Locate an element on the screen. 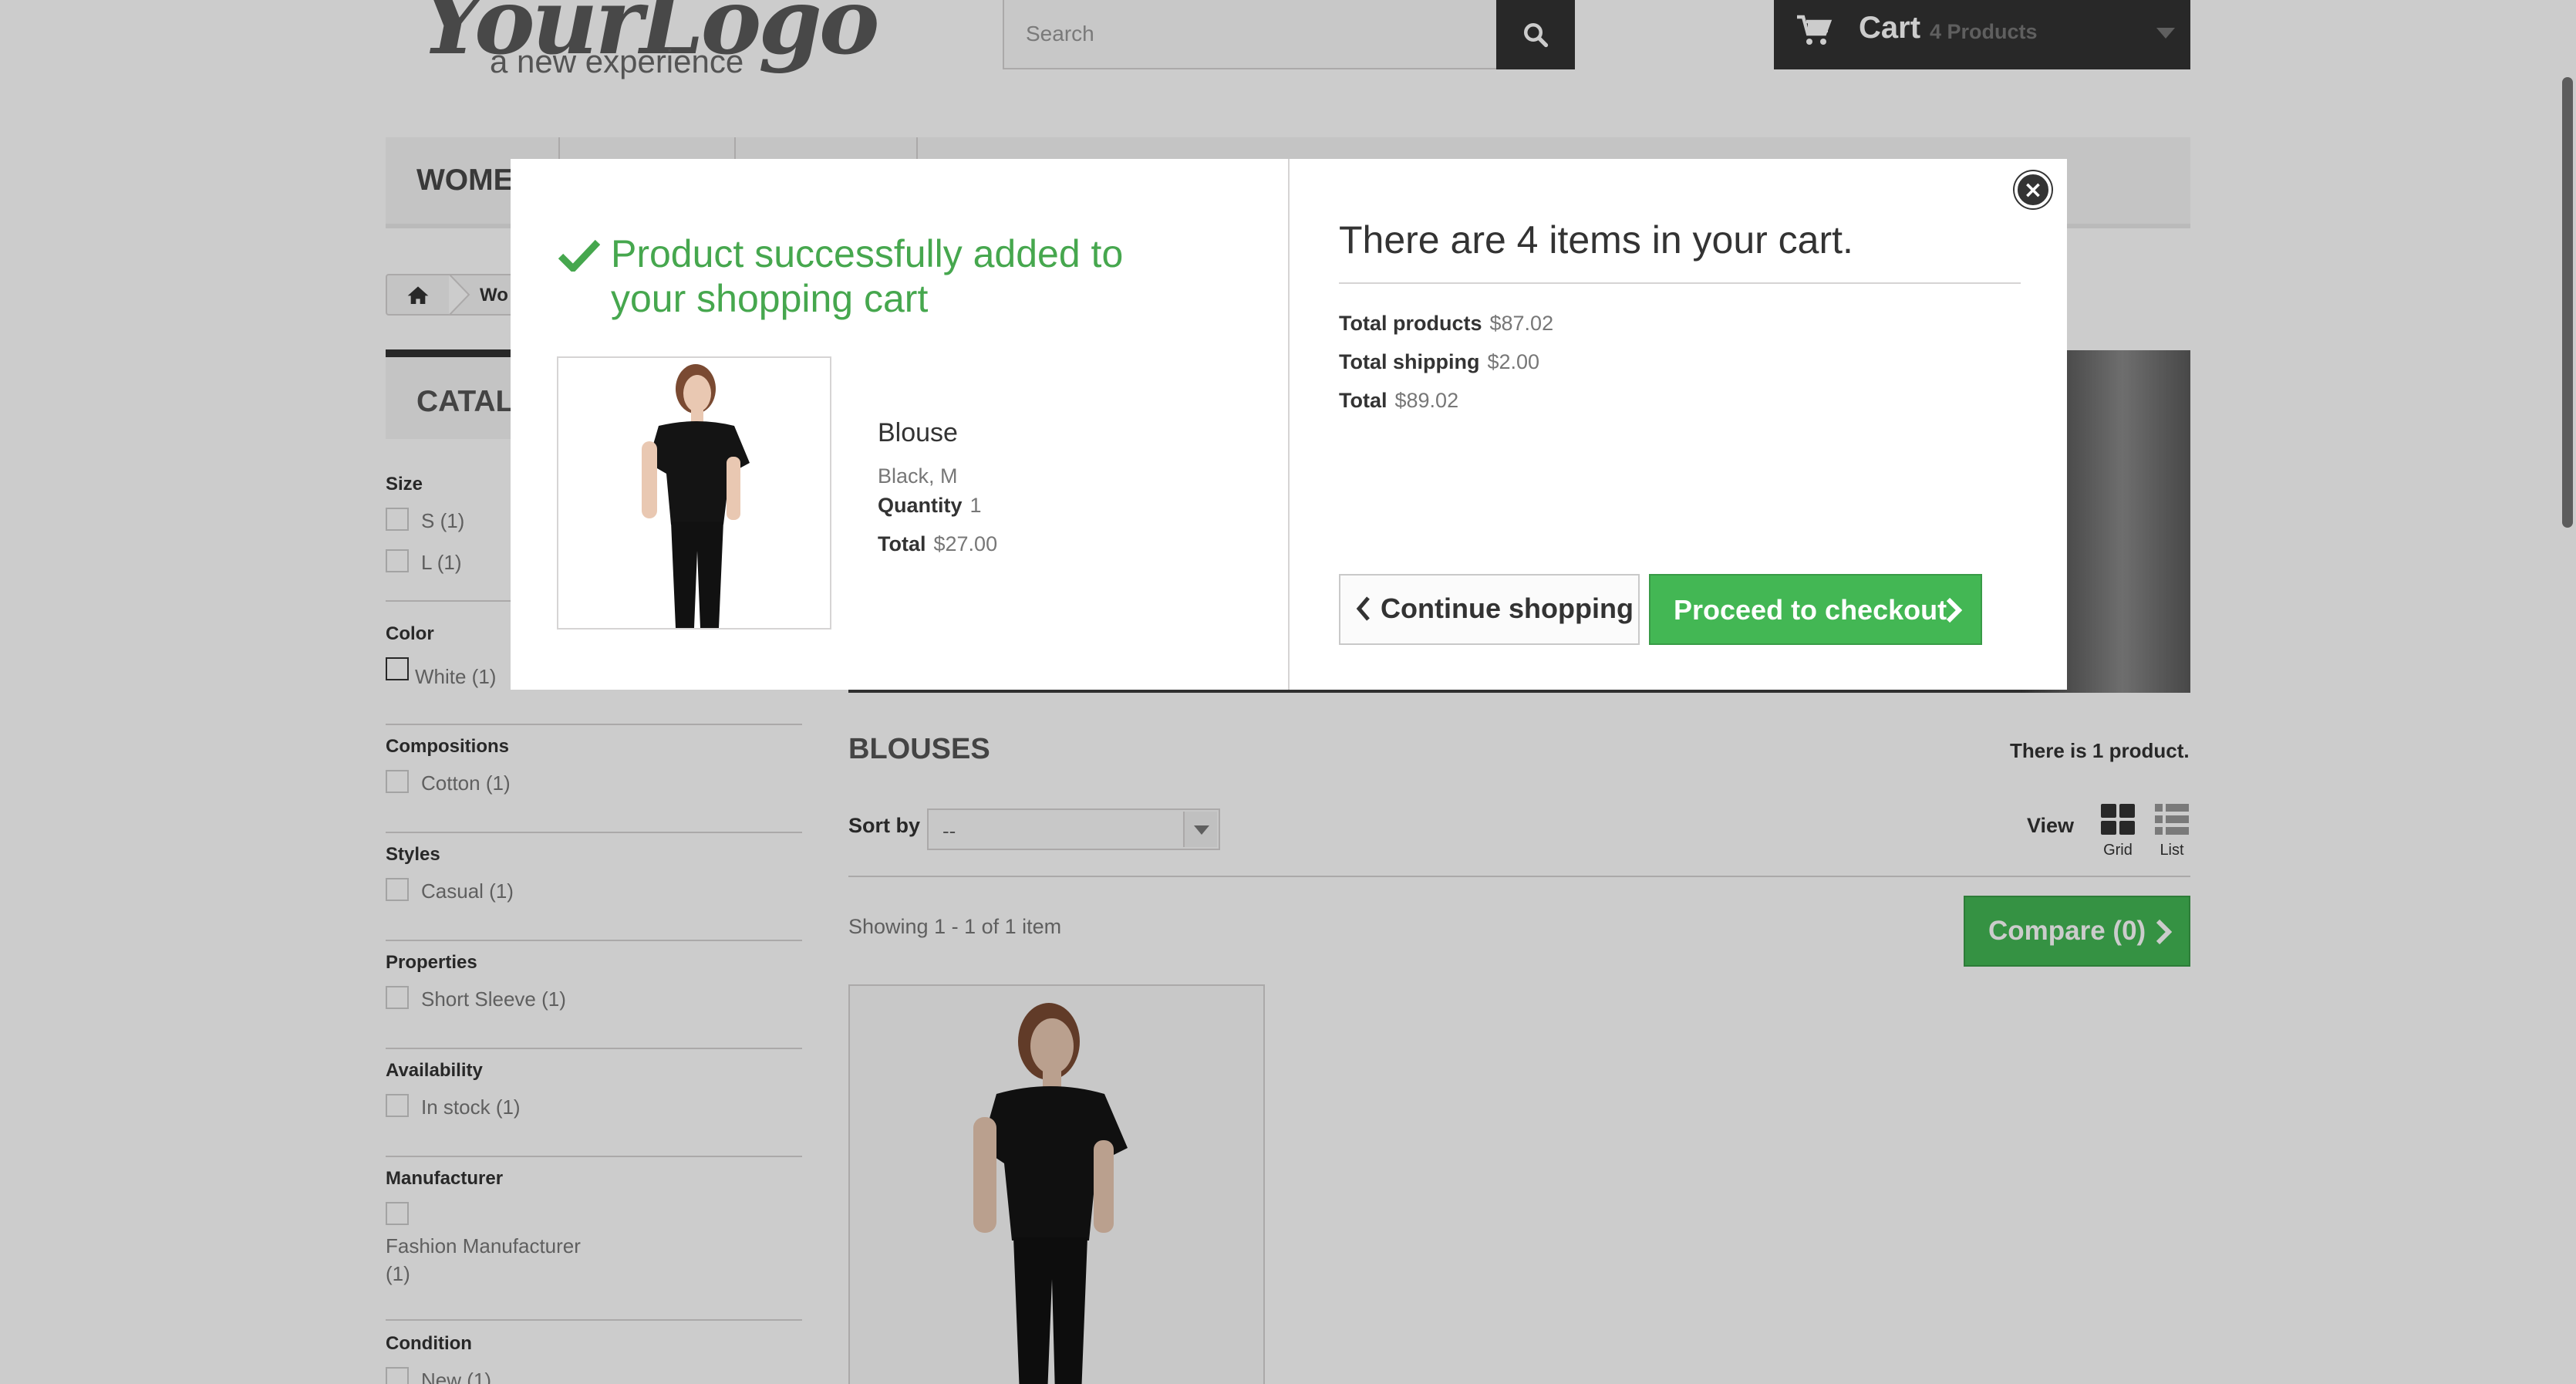  checkmark-icon is located at coordinates (579, 255).